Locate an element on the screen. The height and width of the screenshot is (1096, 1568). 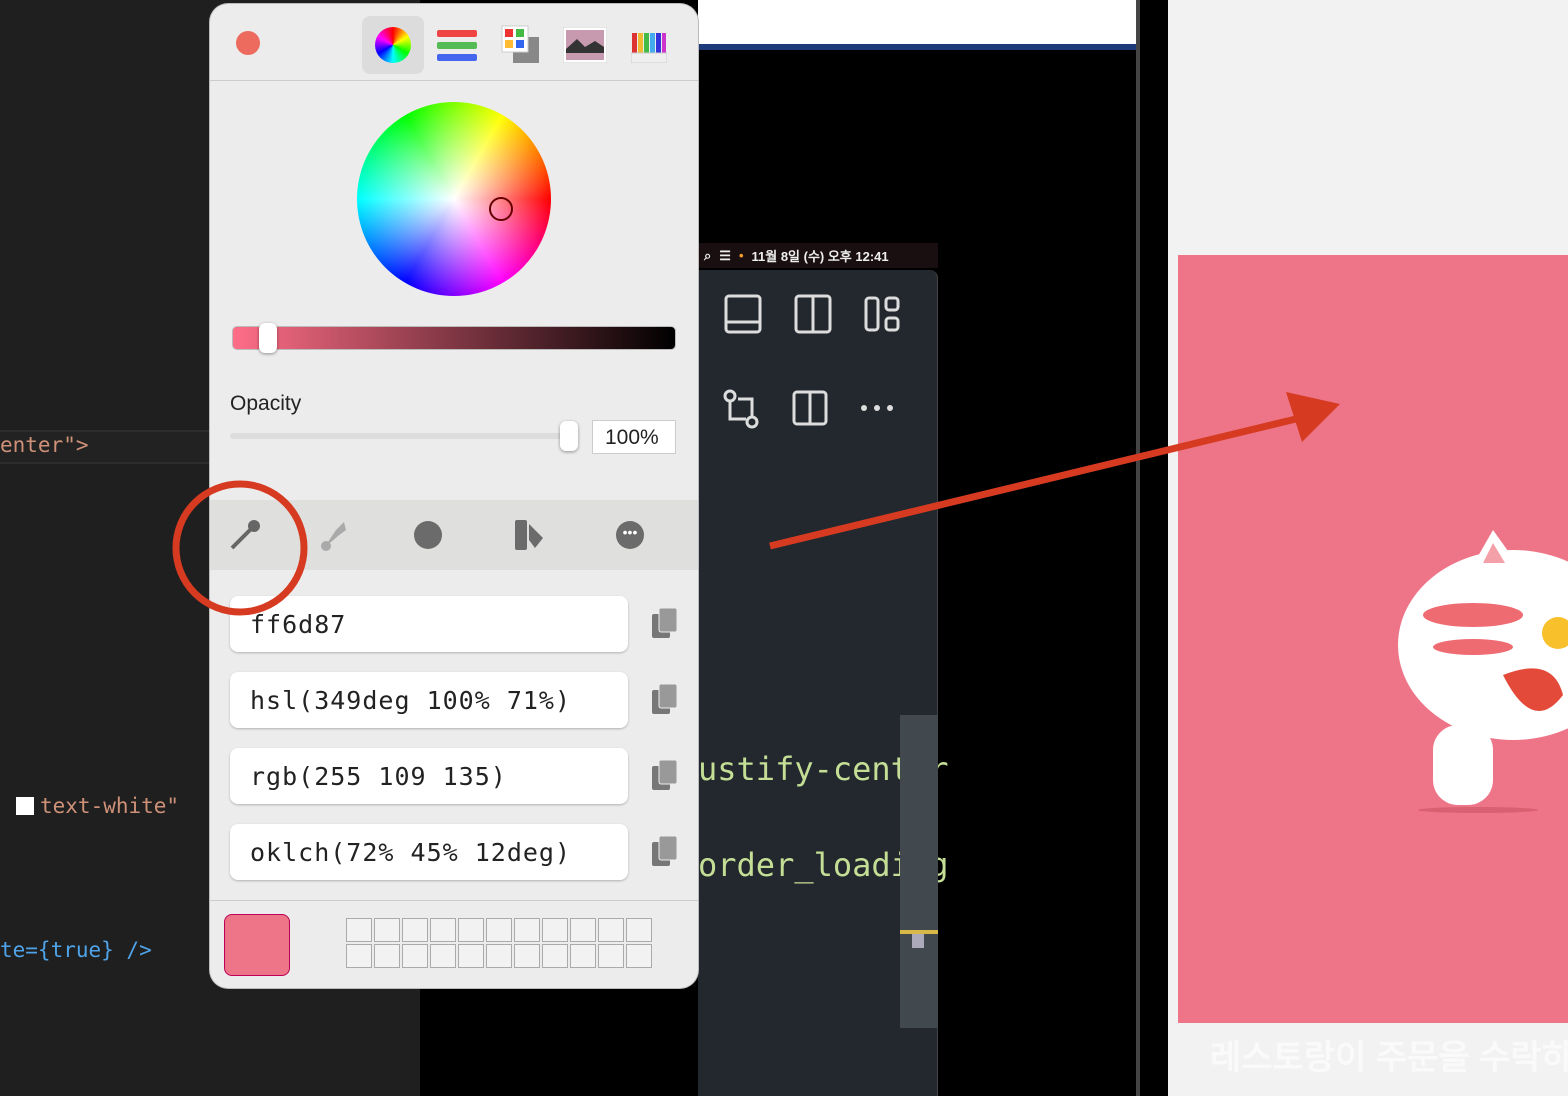
cat-mascot-illustration is located at coordinates (1483, 671).